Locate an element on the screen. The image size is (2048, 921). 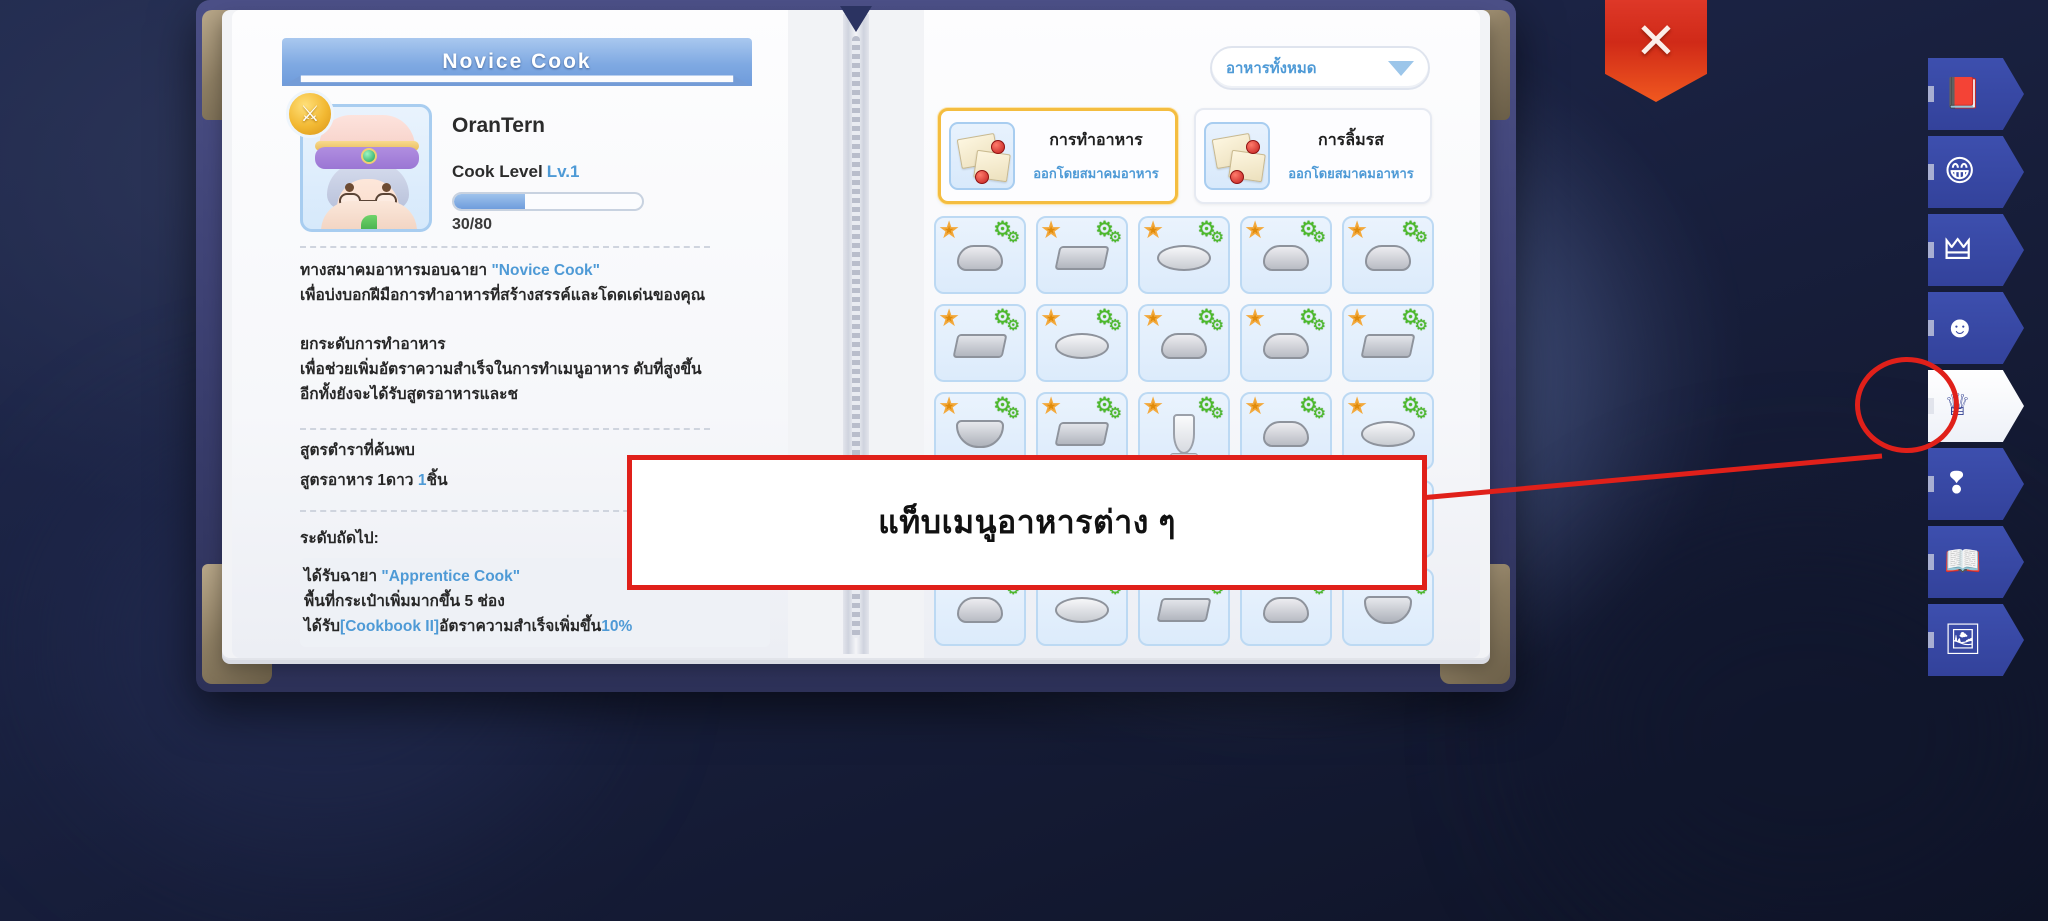
rail-tab-horns-crown: 🜲 is located at coordinates (1976, 250).